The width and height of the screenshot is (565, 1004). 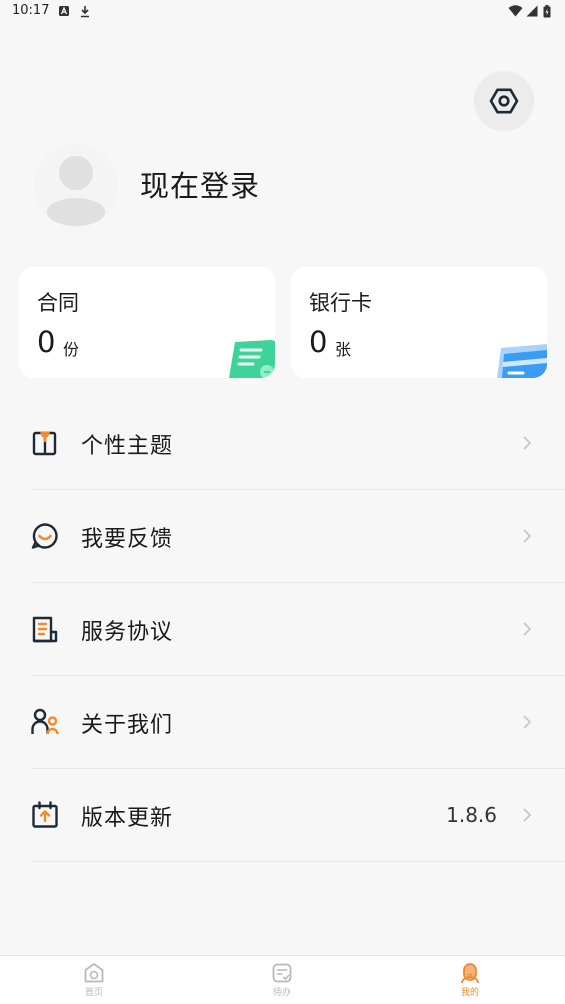 I want to click on bank-card-card: 银行卡 0 张, so click(x=419, y=322).